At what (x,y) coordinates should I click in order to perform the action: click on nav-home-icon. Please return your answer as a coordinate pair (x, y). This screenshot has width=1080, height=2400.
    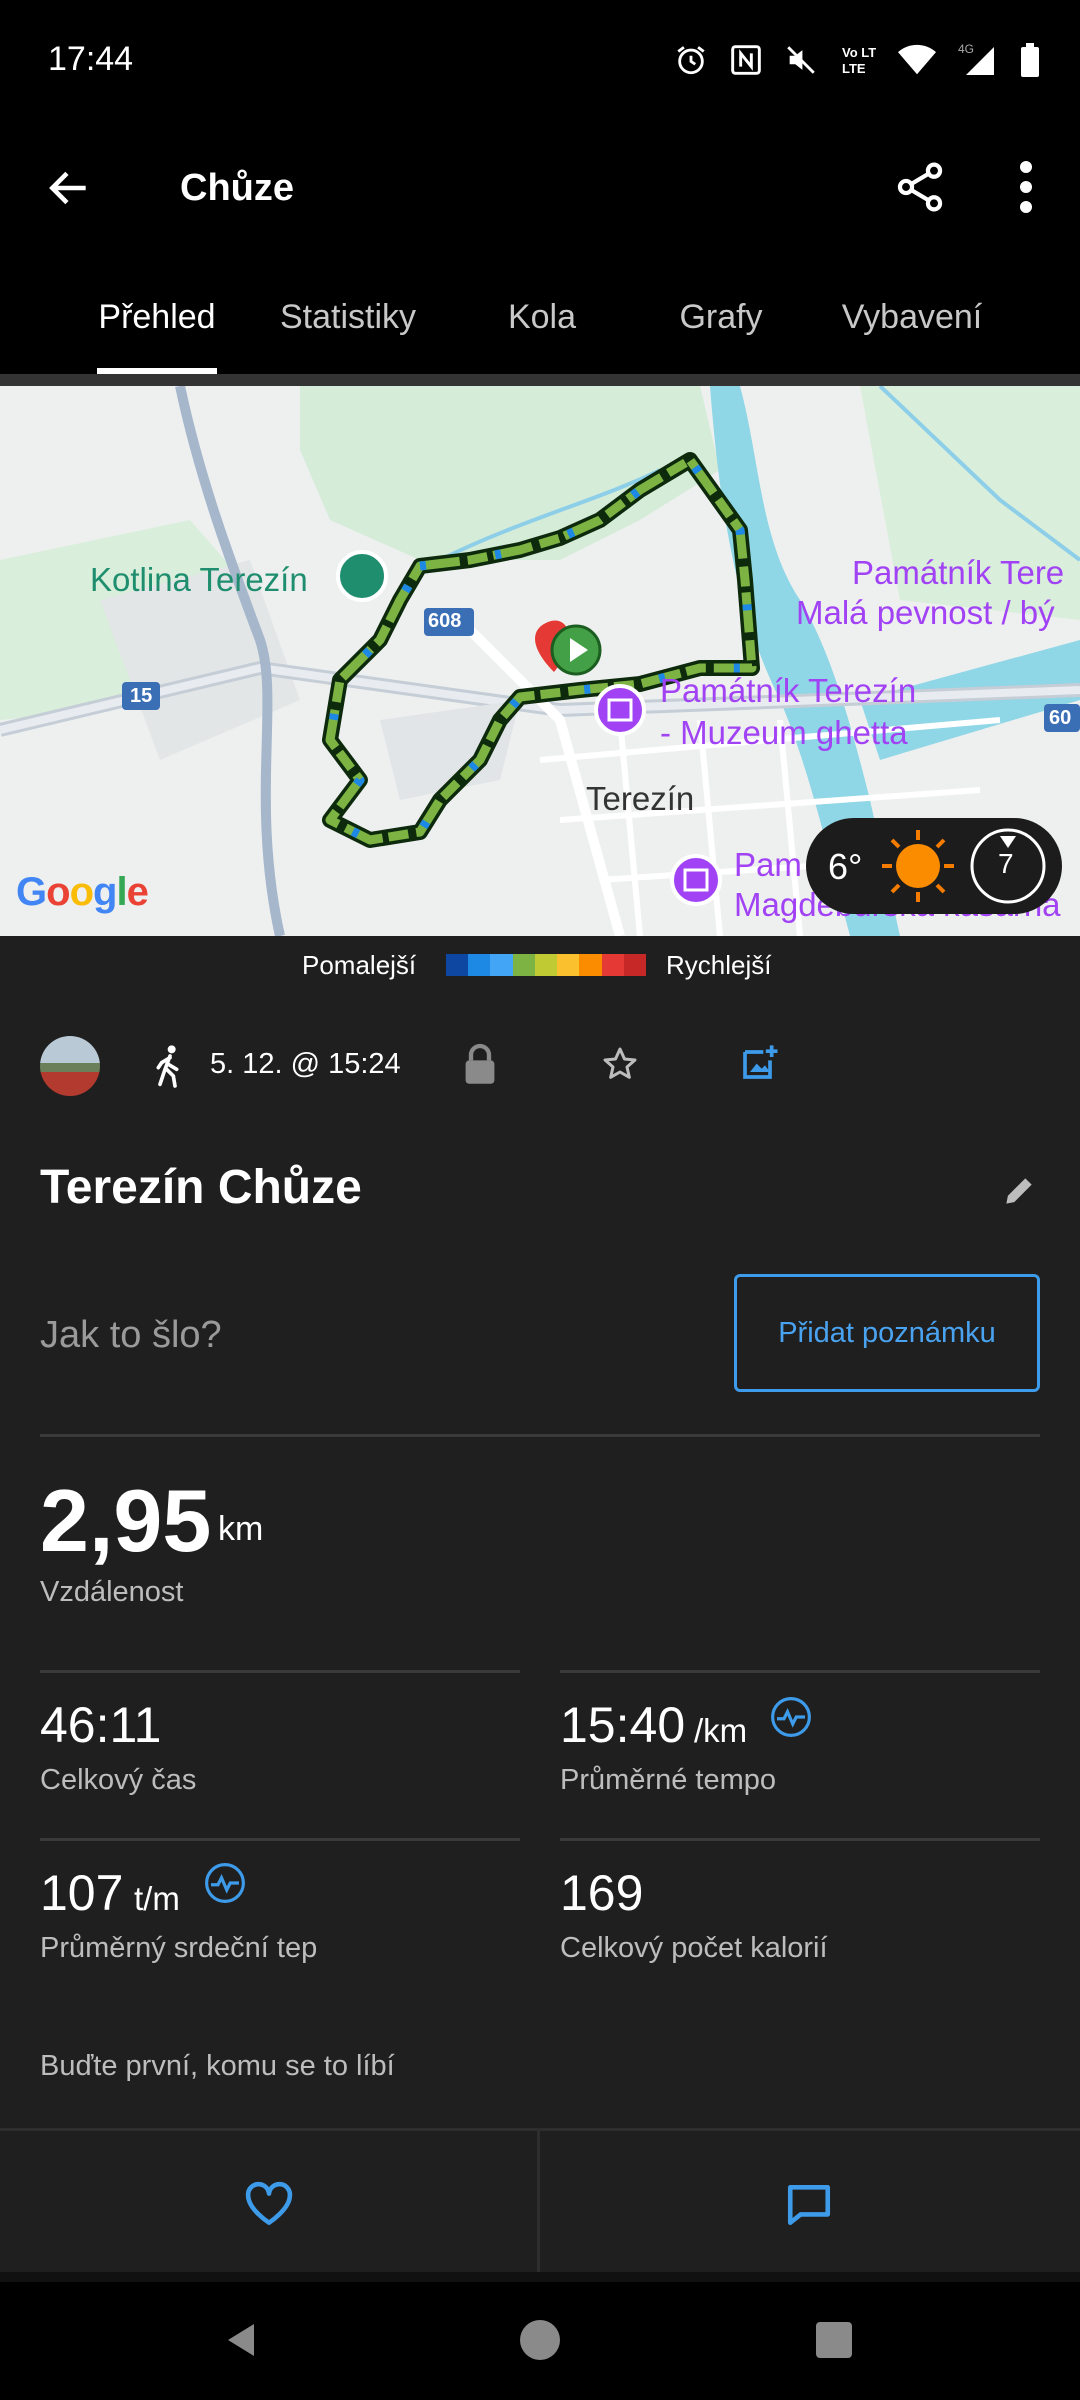
    Looking at the image, I should click on (540, 2340).